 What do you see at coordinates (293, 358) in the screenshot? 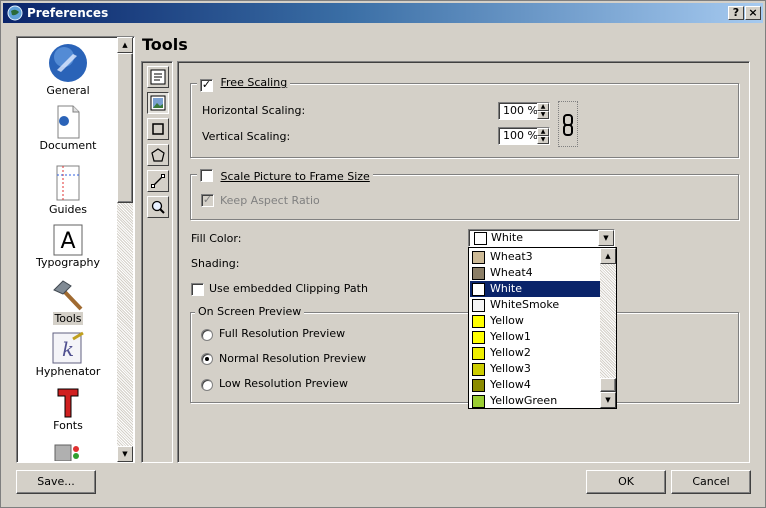
I see `normal-resolution-label: Normal Resolution Preview` at bounding box center [293, 358].